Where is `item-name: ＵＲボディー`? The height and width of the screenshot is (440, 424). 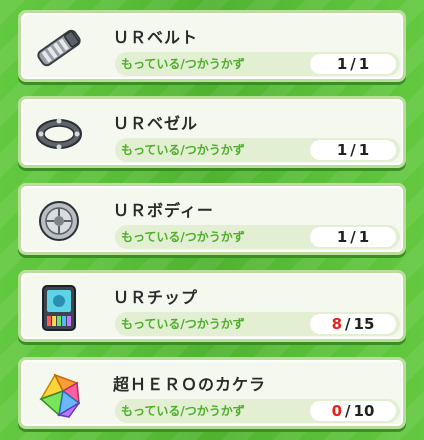 item-name: ＵＲボディー is located at coordinates (163, 210).